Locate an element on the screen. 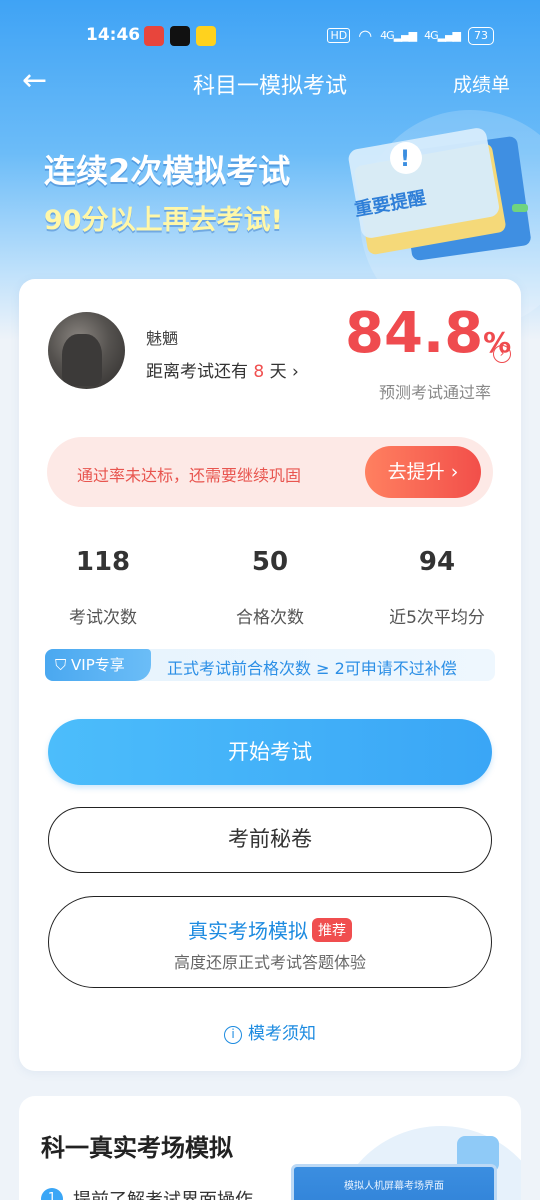 This screenshot has height=1200, width=540. exam-countdown: 距离考试还有 8 天 › is located at coordinates (222, 369).